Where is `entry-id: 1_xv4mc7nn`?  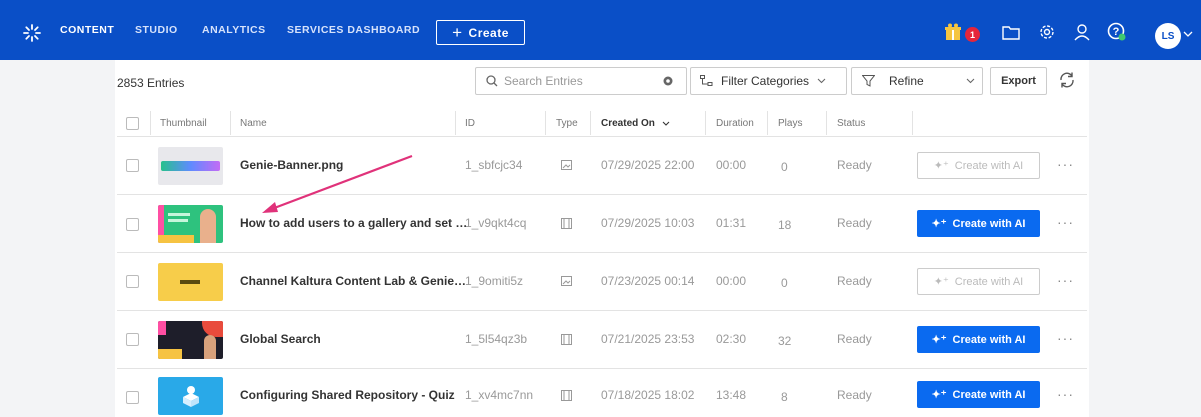
entry-id: 1_xv4mc7nn is located at coordinates (499, 395).